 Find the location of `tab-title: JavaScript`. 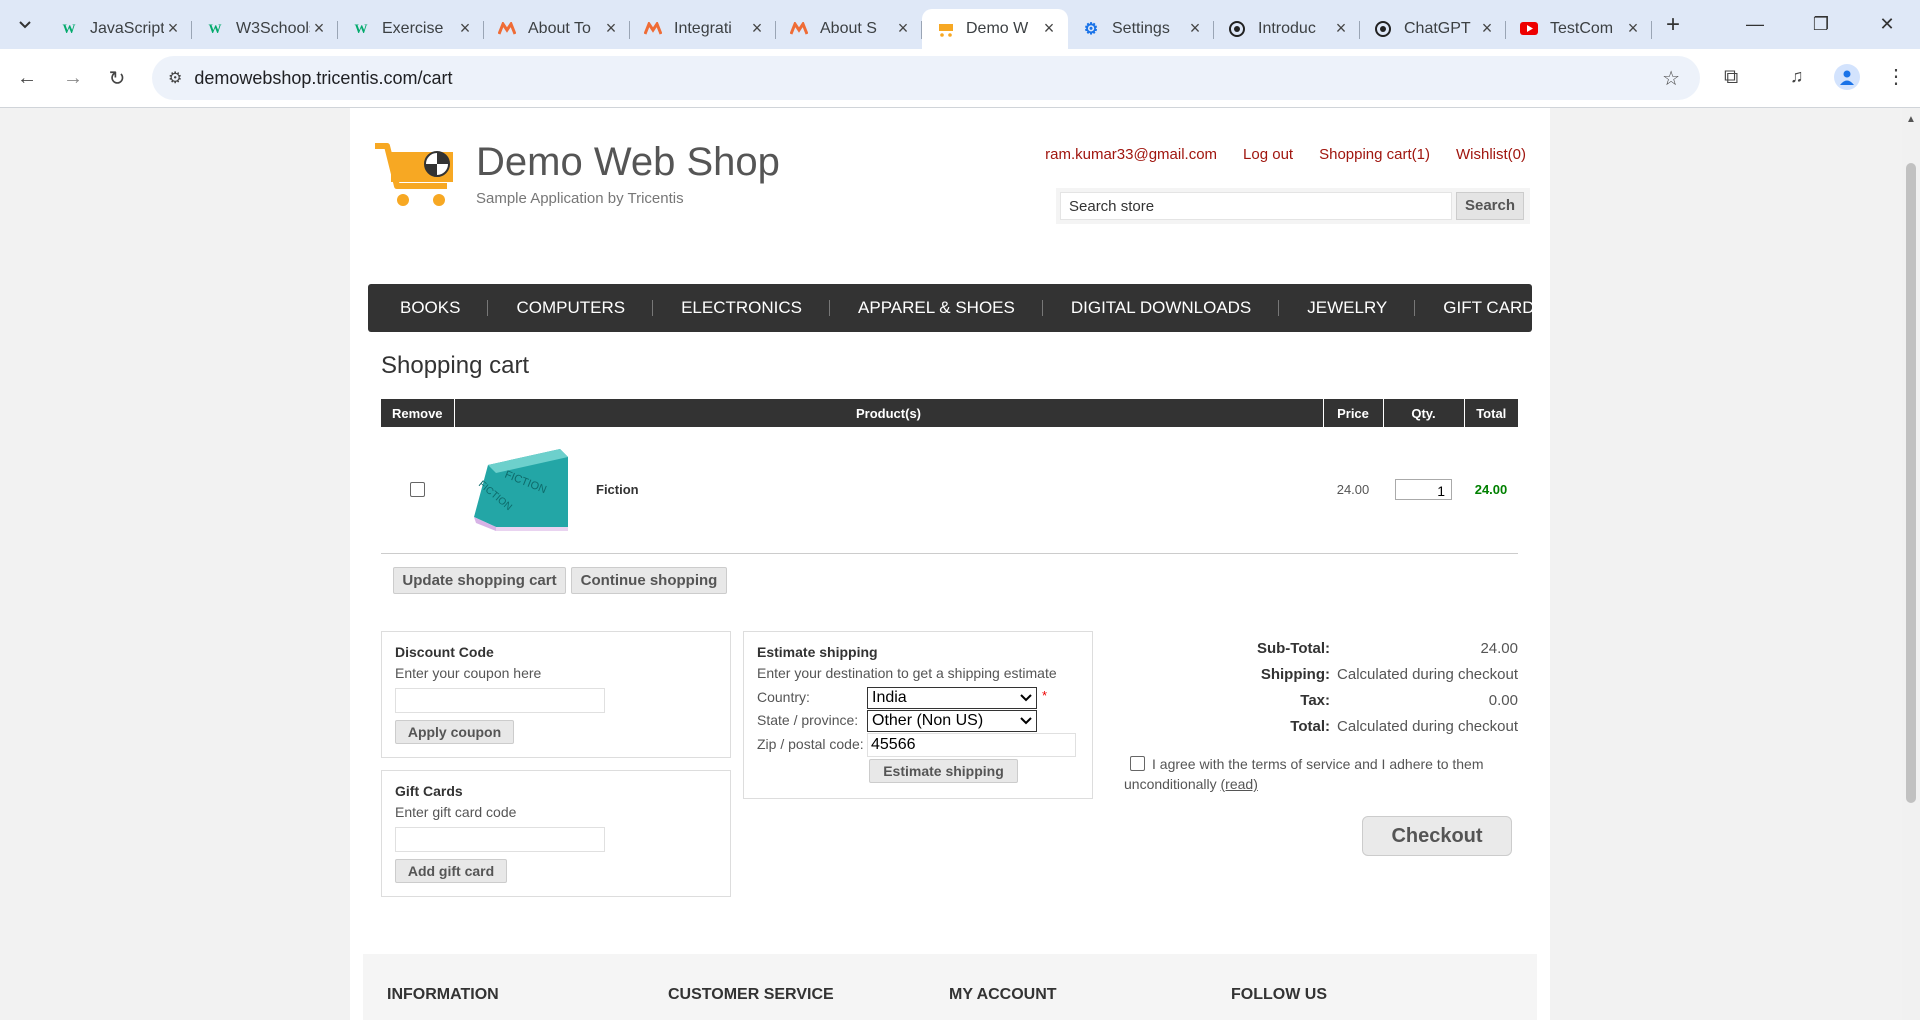

tab-title: JavaScript is located at coordinates (127, 28).